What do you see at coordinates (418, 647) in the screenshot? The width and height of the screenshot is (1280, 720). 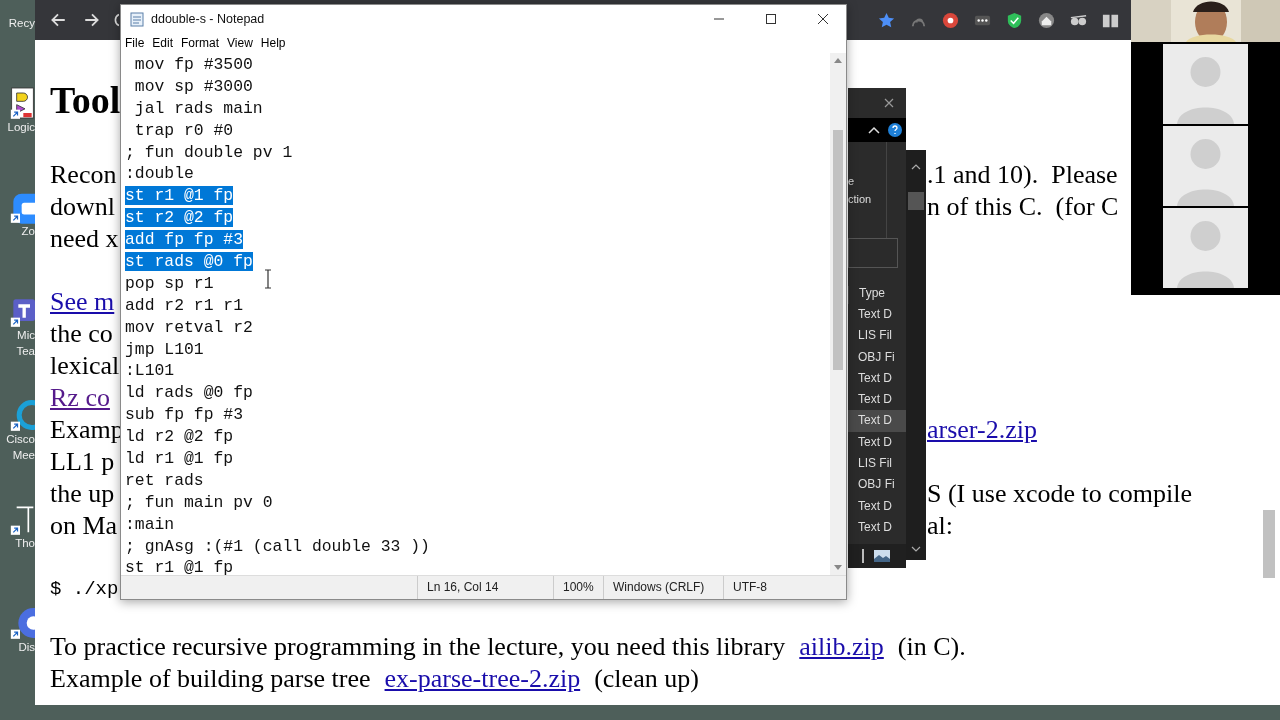 I see `page-text: To practice recursive programming in the lecture, you need this library` at bounding box center [418, 647].